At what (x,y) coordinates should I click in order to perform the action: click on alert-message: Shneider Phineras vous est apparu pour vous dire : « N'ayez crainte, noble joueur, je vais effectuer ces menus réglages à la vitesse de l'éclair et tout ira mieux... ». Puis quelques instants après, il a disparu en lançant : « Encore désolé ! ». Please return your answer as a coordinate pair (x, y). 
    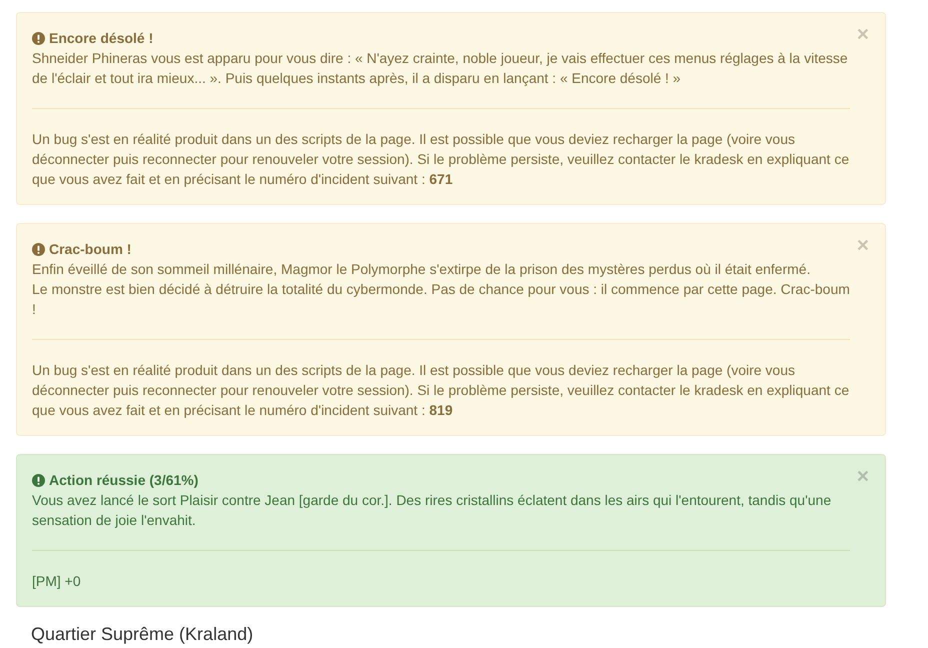
    Looking at the image, I should click on (440, 68).